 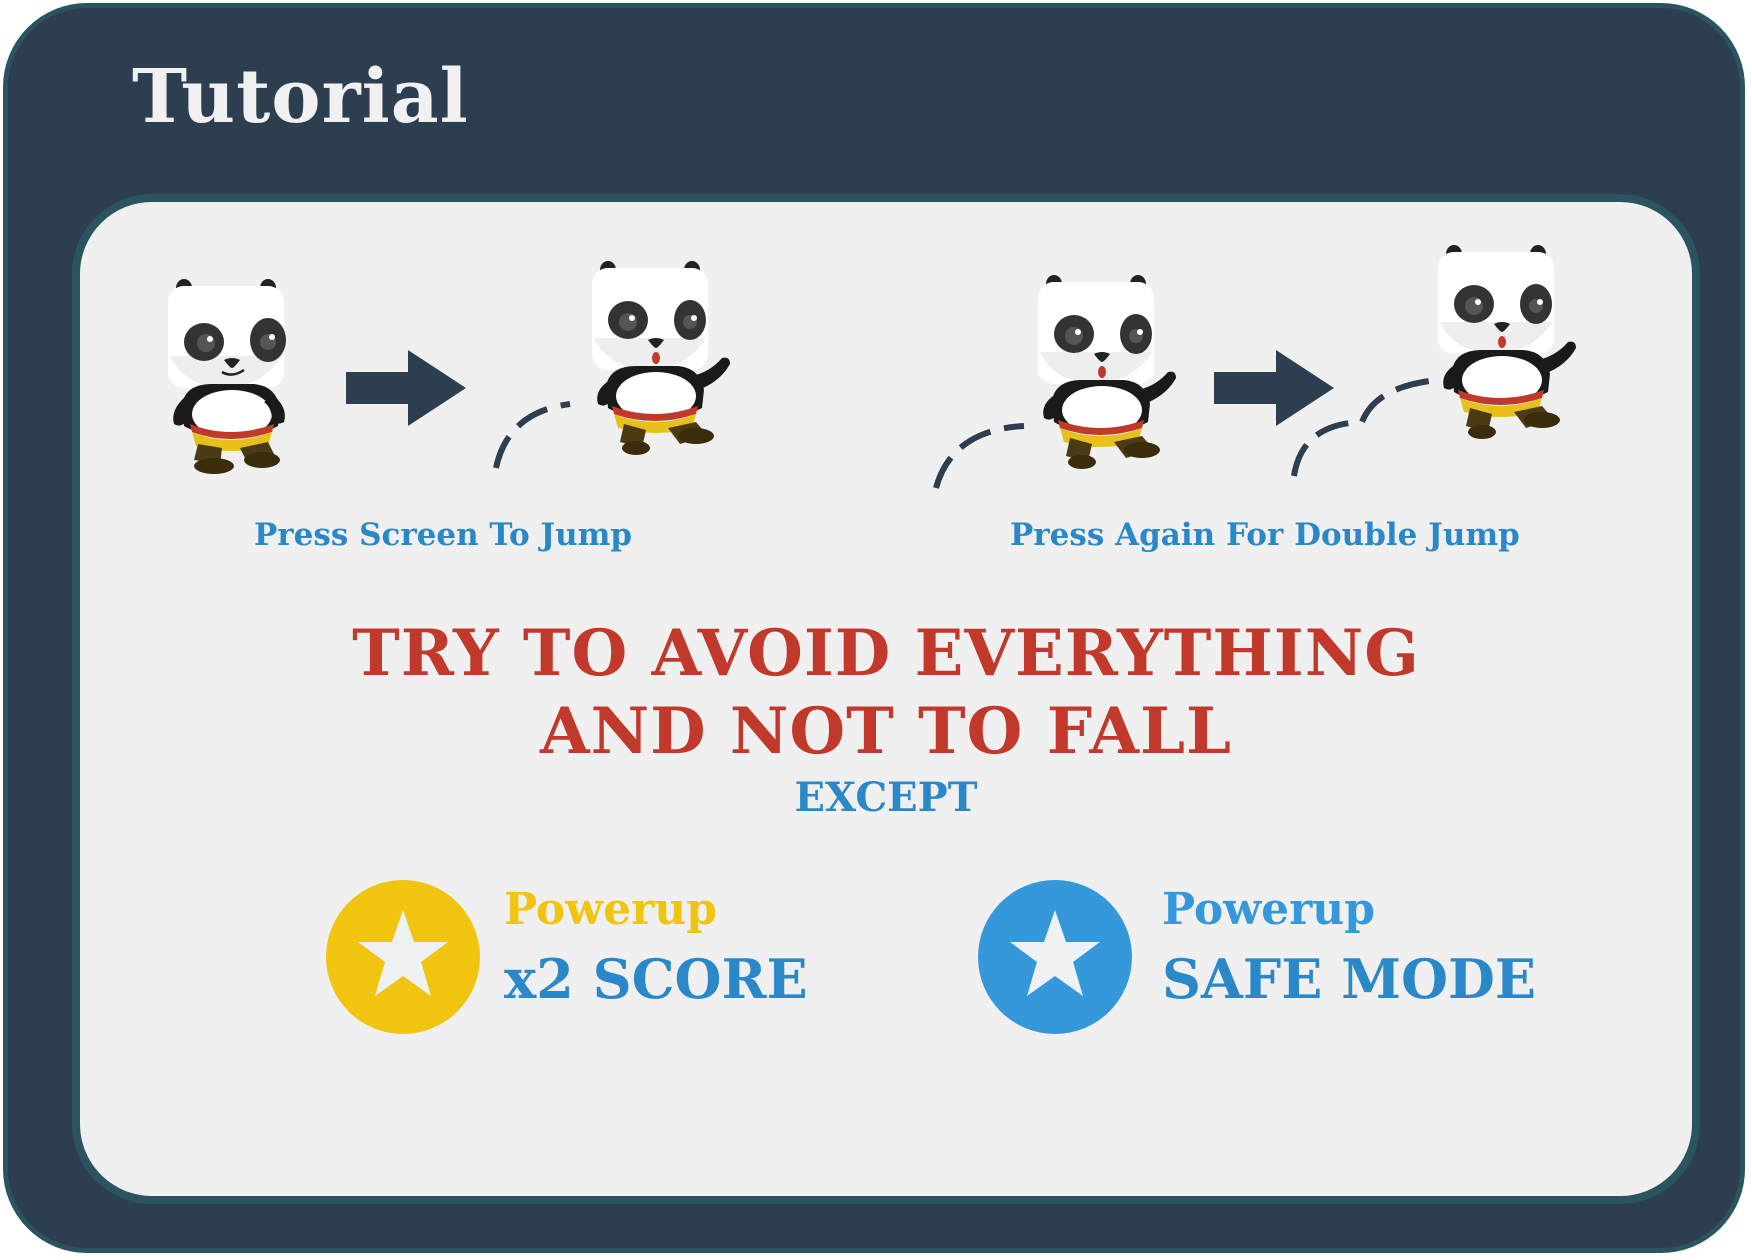 What do you see at coordinates (1365, 427) in the screenshot?
I see `double-jump-trail-icon` at bounding box center [1365, 427].